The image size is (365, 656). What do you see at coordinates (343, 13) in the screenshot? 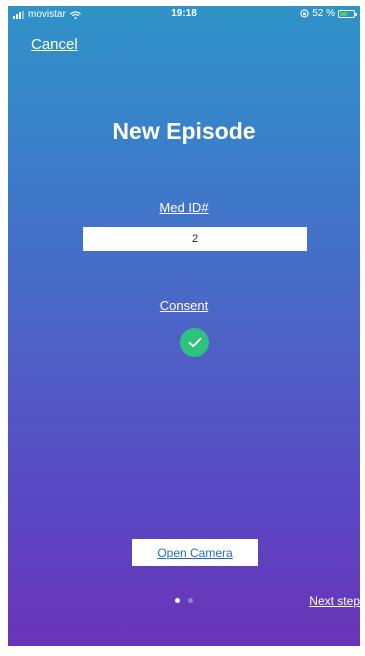
I see `battery-fill` at bounding box center [343, 13].